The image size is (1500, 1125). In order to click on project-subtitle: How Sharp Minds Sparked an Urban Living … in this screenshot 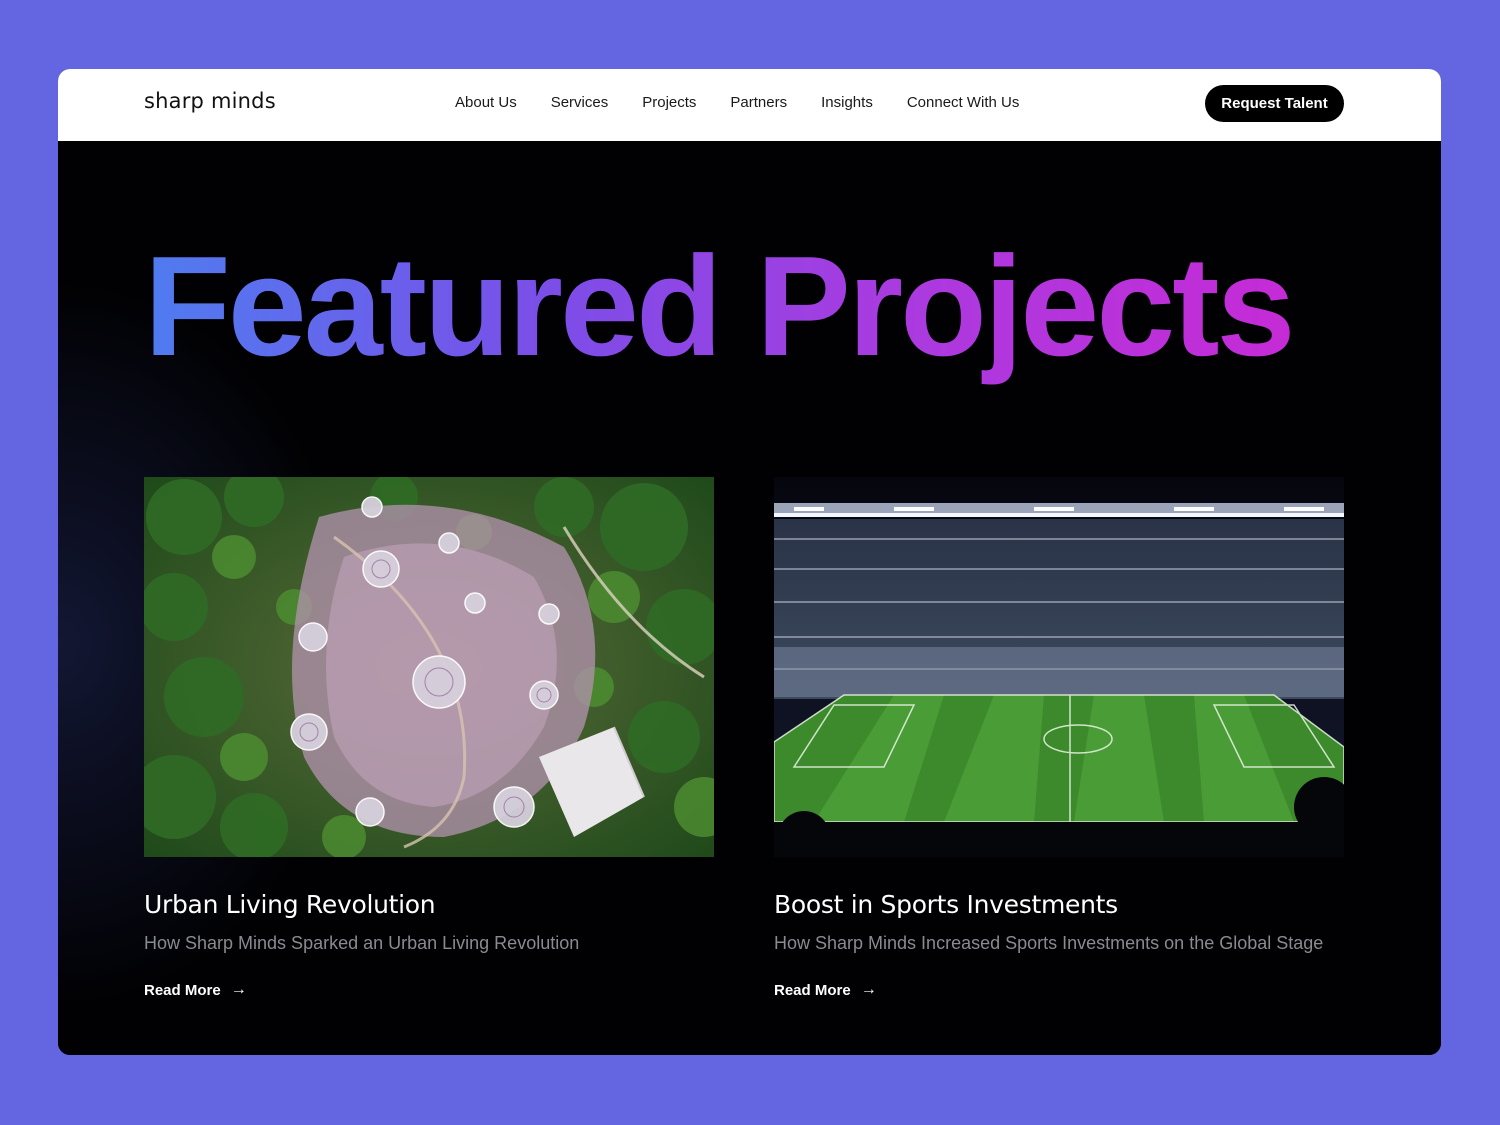, I will do `click(362, 943)`.